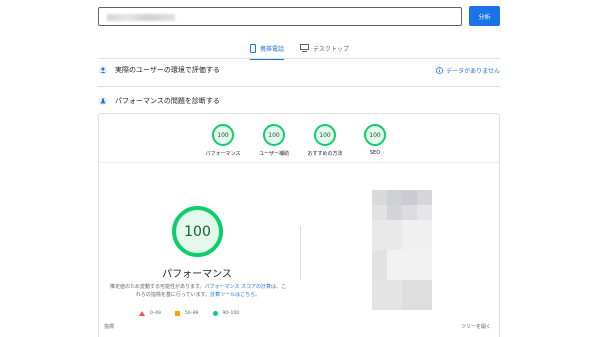 The height and width of the screenshot is (337, 599). I want to click on tab-desktop-label: デスクトップ, so click(331, 49).